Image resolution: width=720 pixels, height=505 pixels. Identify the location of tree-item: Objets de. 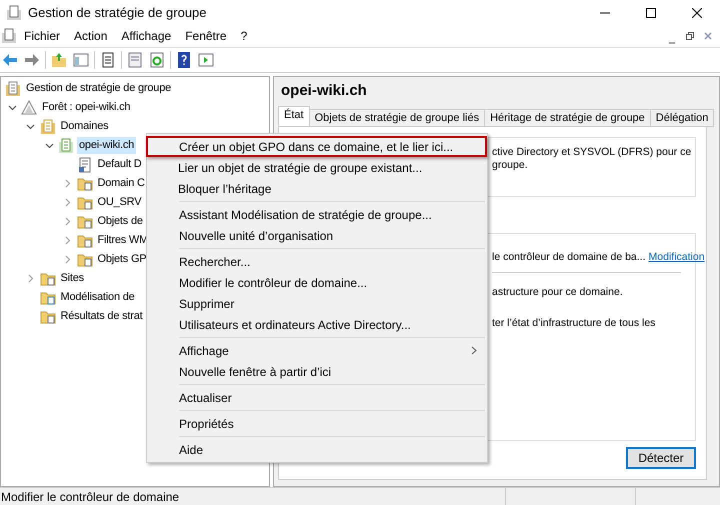
(120, 221).